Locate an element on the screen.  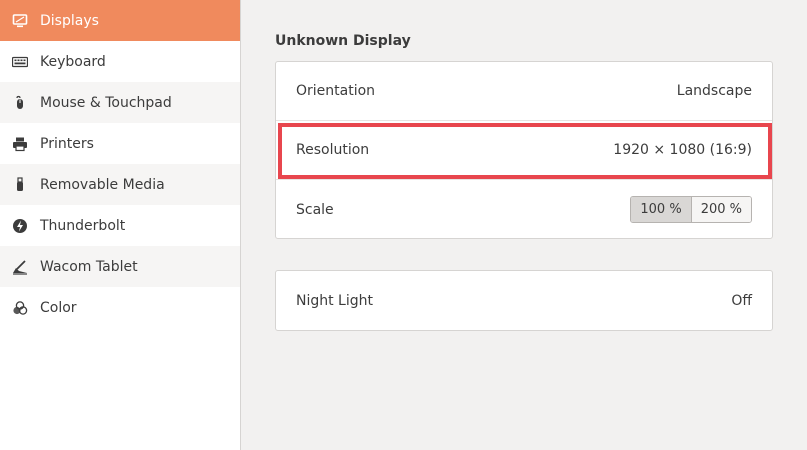
night-light-label: Night Light is located at coordinates (334, 300).